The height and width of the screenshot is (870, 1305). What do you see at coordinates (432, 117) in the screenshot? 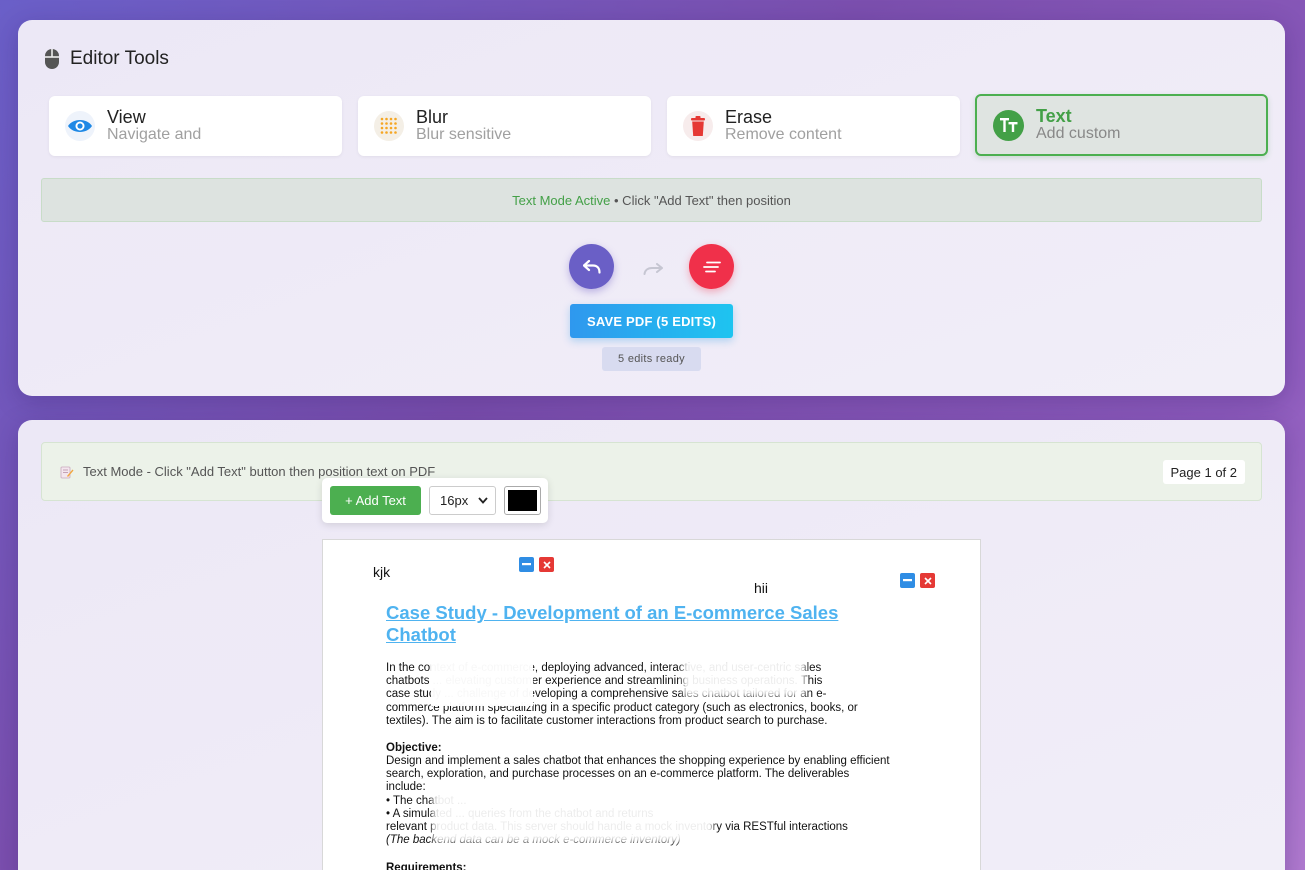
I see `tool-blur-name: Blur` at bounding box center [432, 117].